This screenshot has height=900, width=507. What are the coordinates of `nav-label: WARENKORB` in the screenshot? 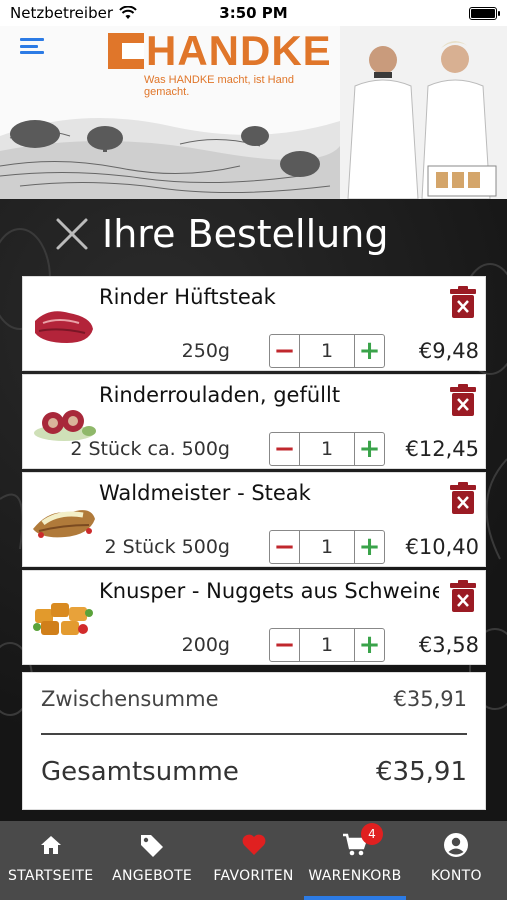 It's located at (355, 876).